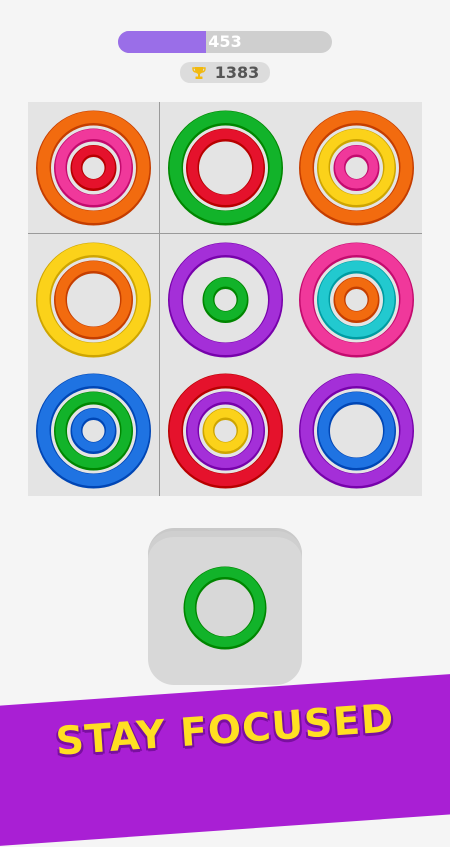  I want to click on best-score-pill: 1383, so click(225, 72).